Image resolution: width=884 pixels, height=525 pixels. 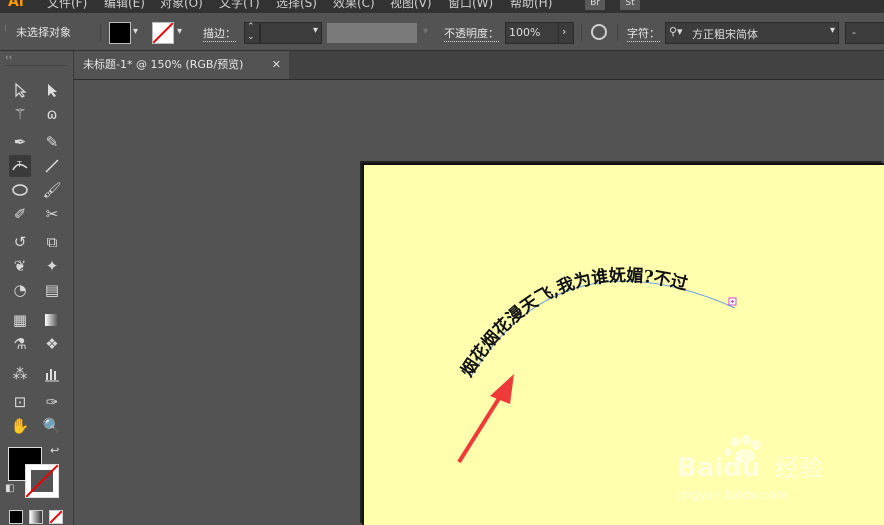 What do you see at coordinates (502, 389) in the screenshot?
I see `annotation-arrowhead` at bounding box center [502, 389].